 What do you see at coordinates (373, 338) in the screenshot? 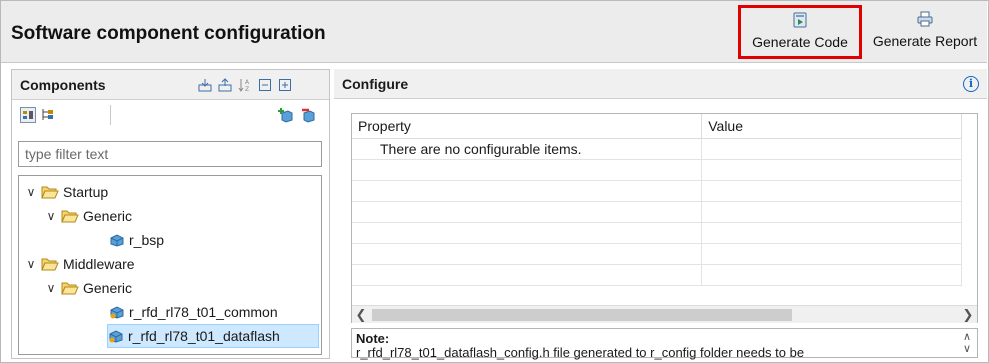
I see `note-title: Note:` at bounding box center [373, 338].